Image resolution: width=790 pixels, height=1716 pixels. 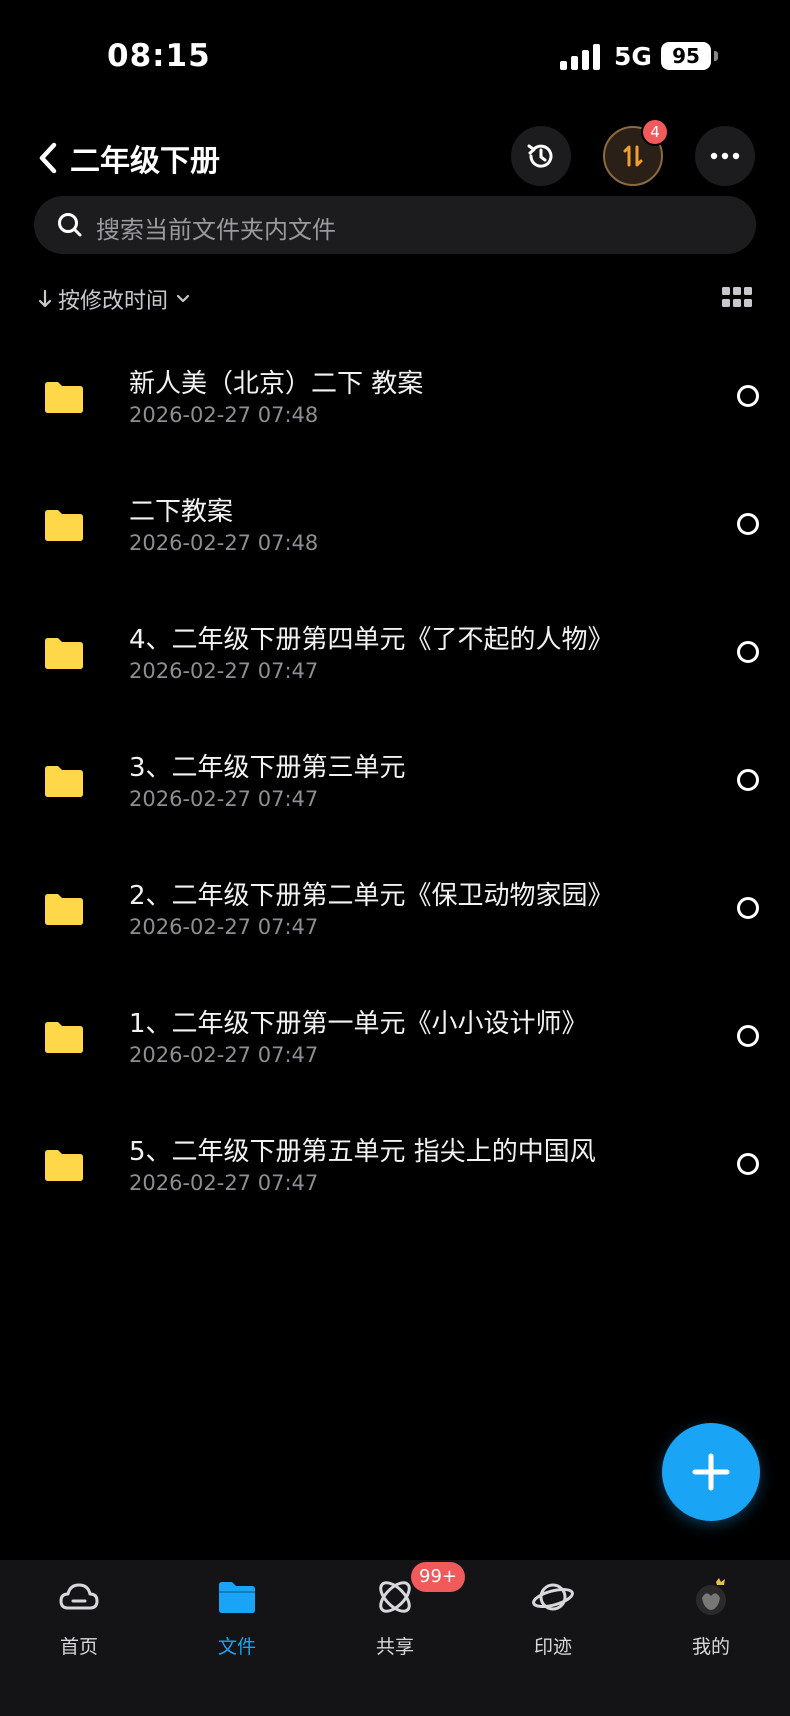 What do you see at coordinates (78, 1647) in the screenshot?
I see `tab-label: 首页` at bounding box center [78, 1647].